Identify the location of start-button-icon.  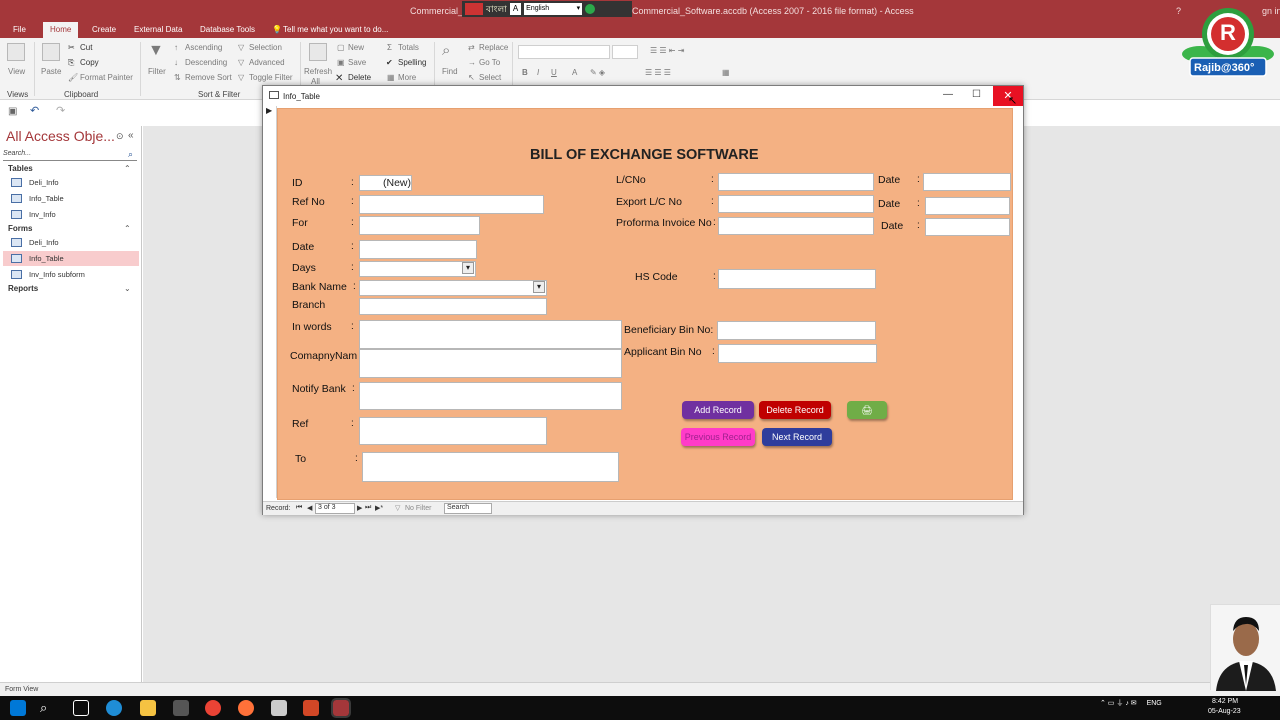
(18, 708).